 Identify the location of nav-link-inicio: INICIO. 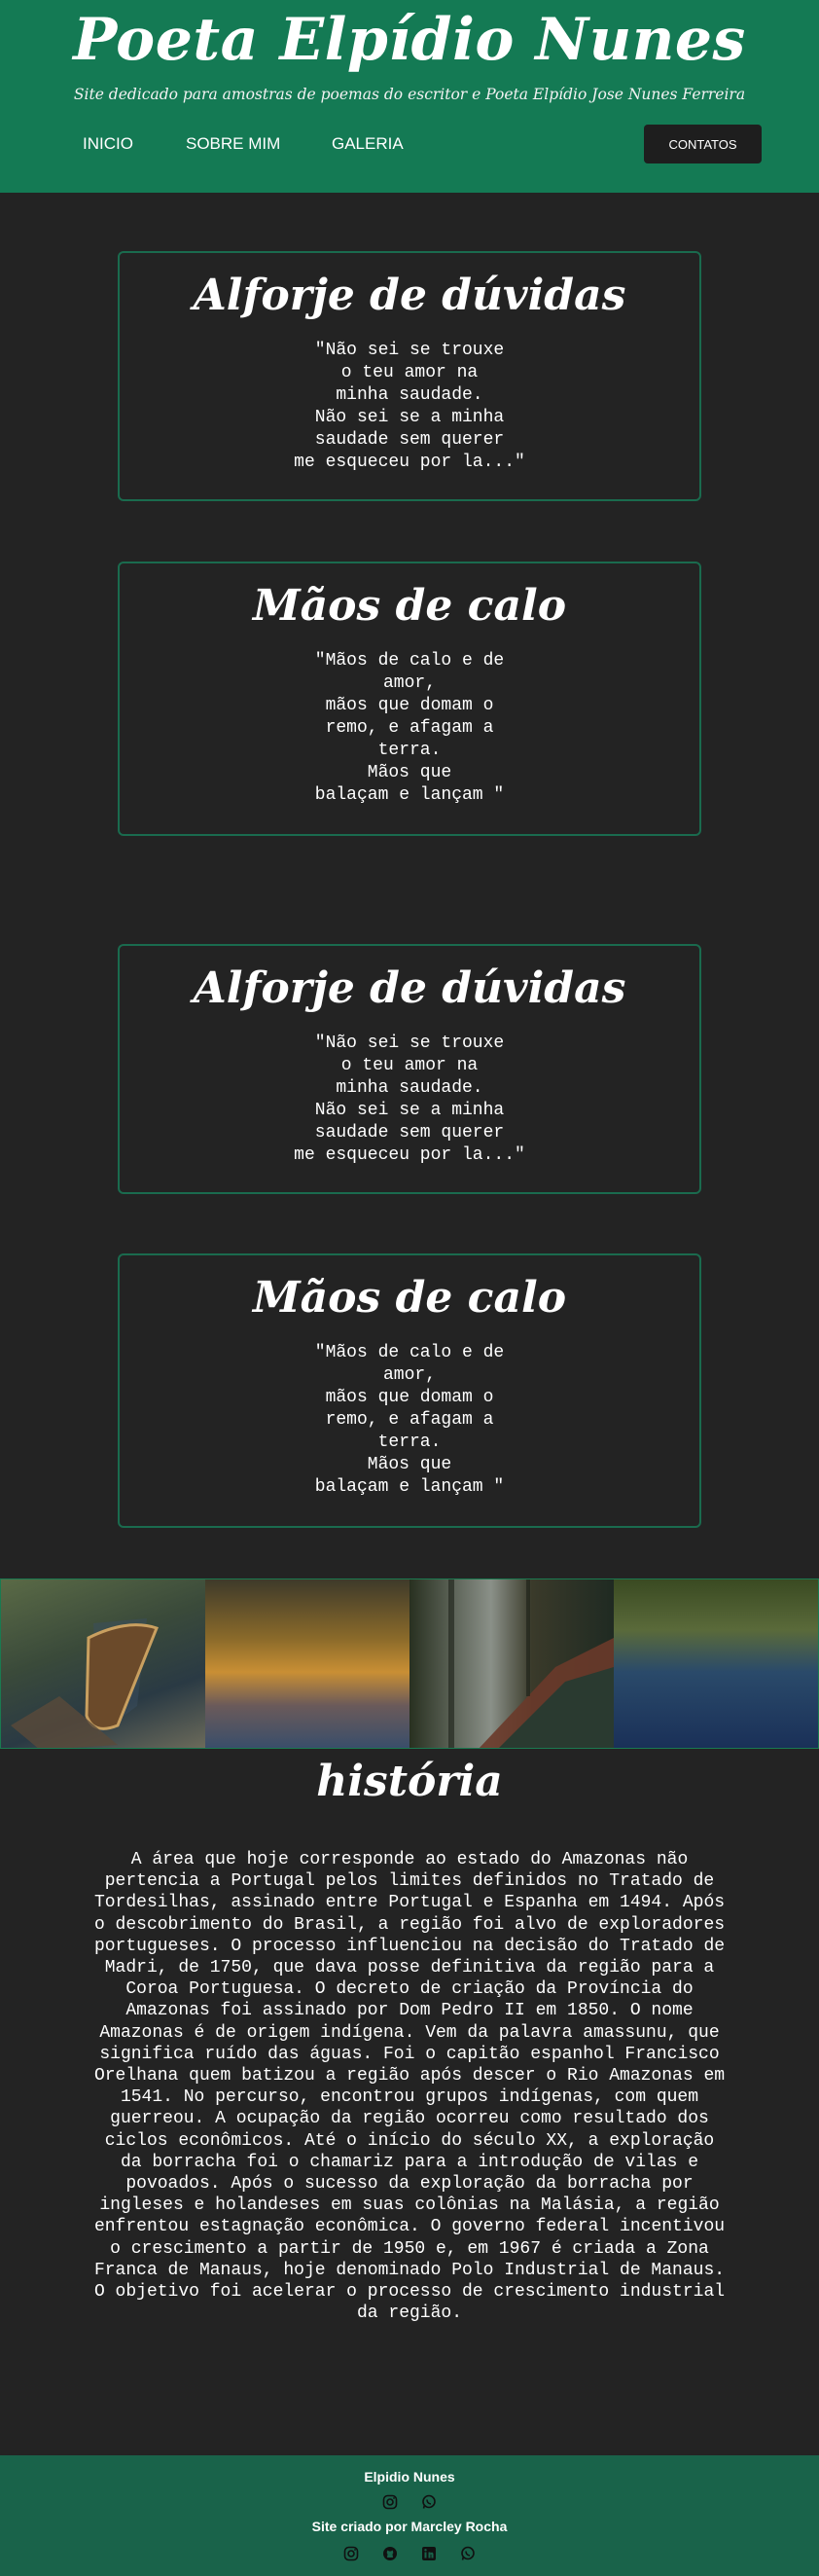
(108, 144).